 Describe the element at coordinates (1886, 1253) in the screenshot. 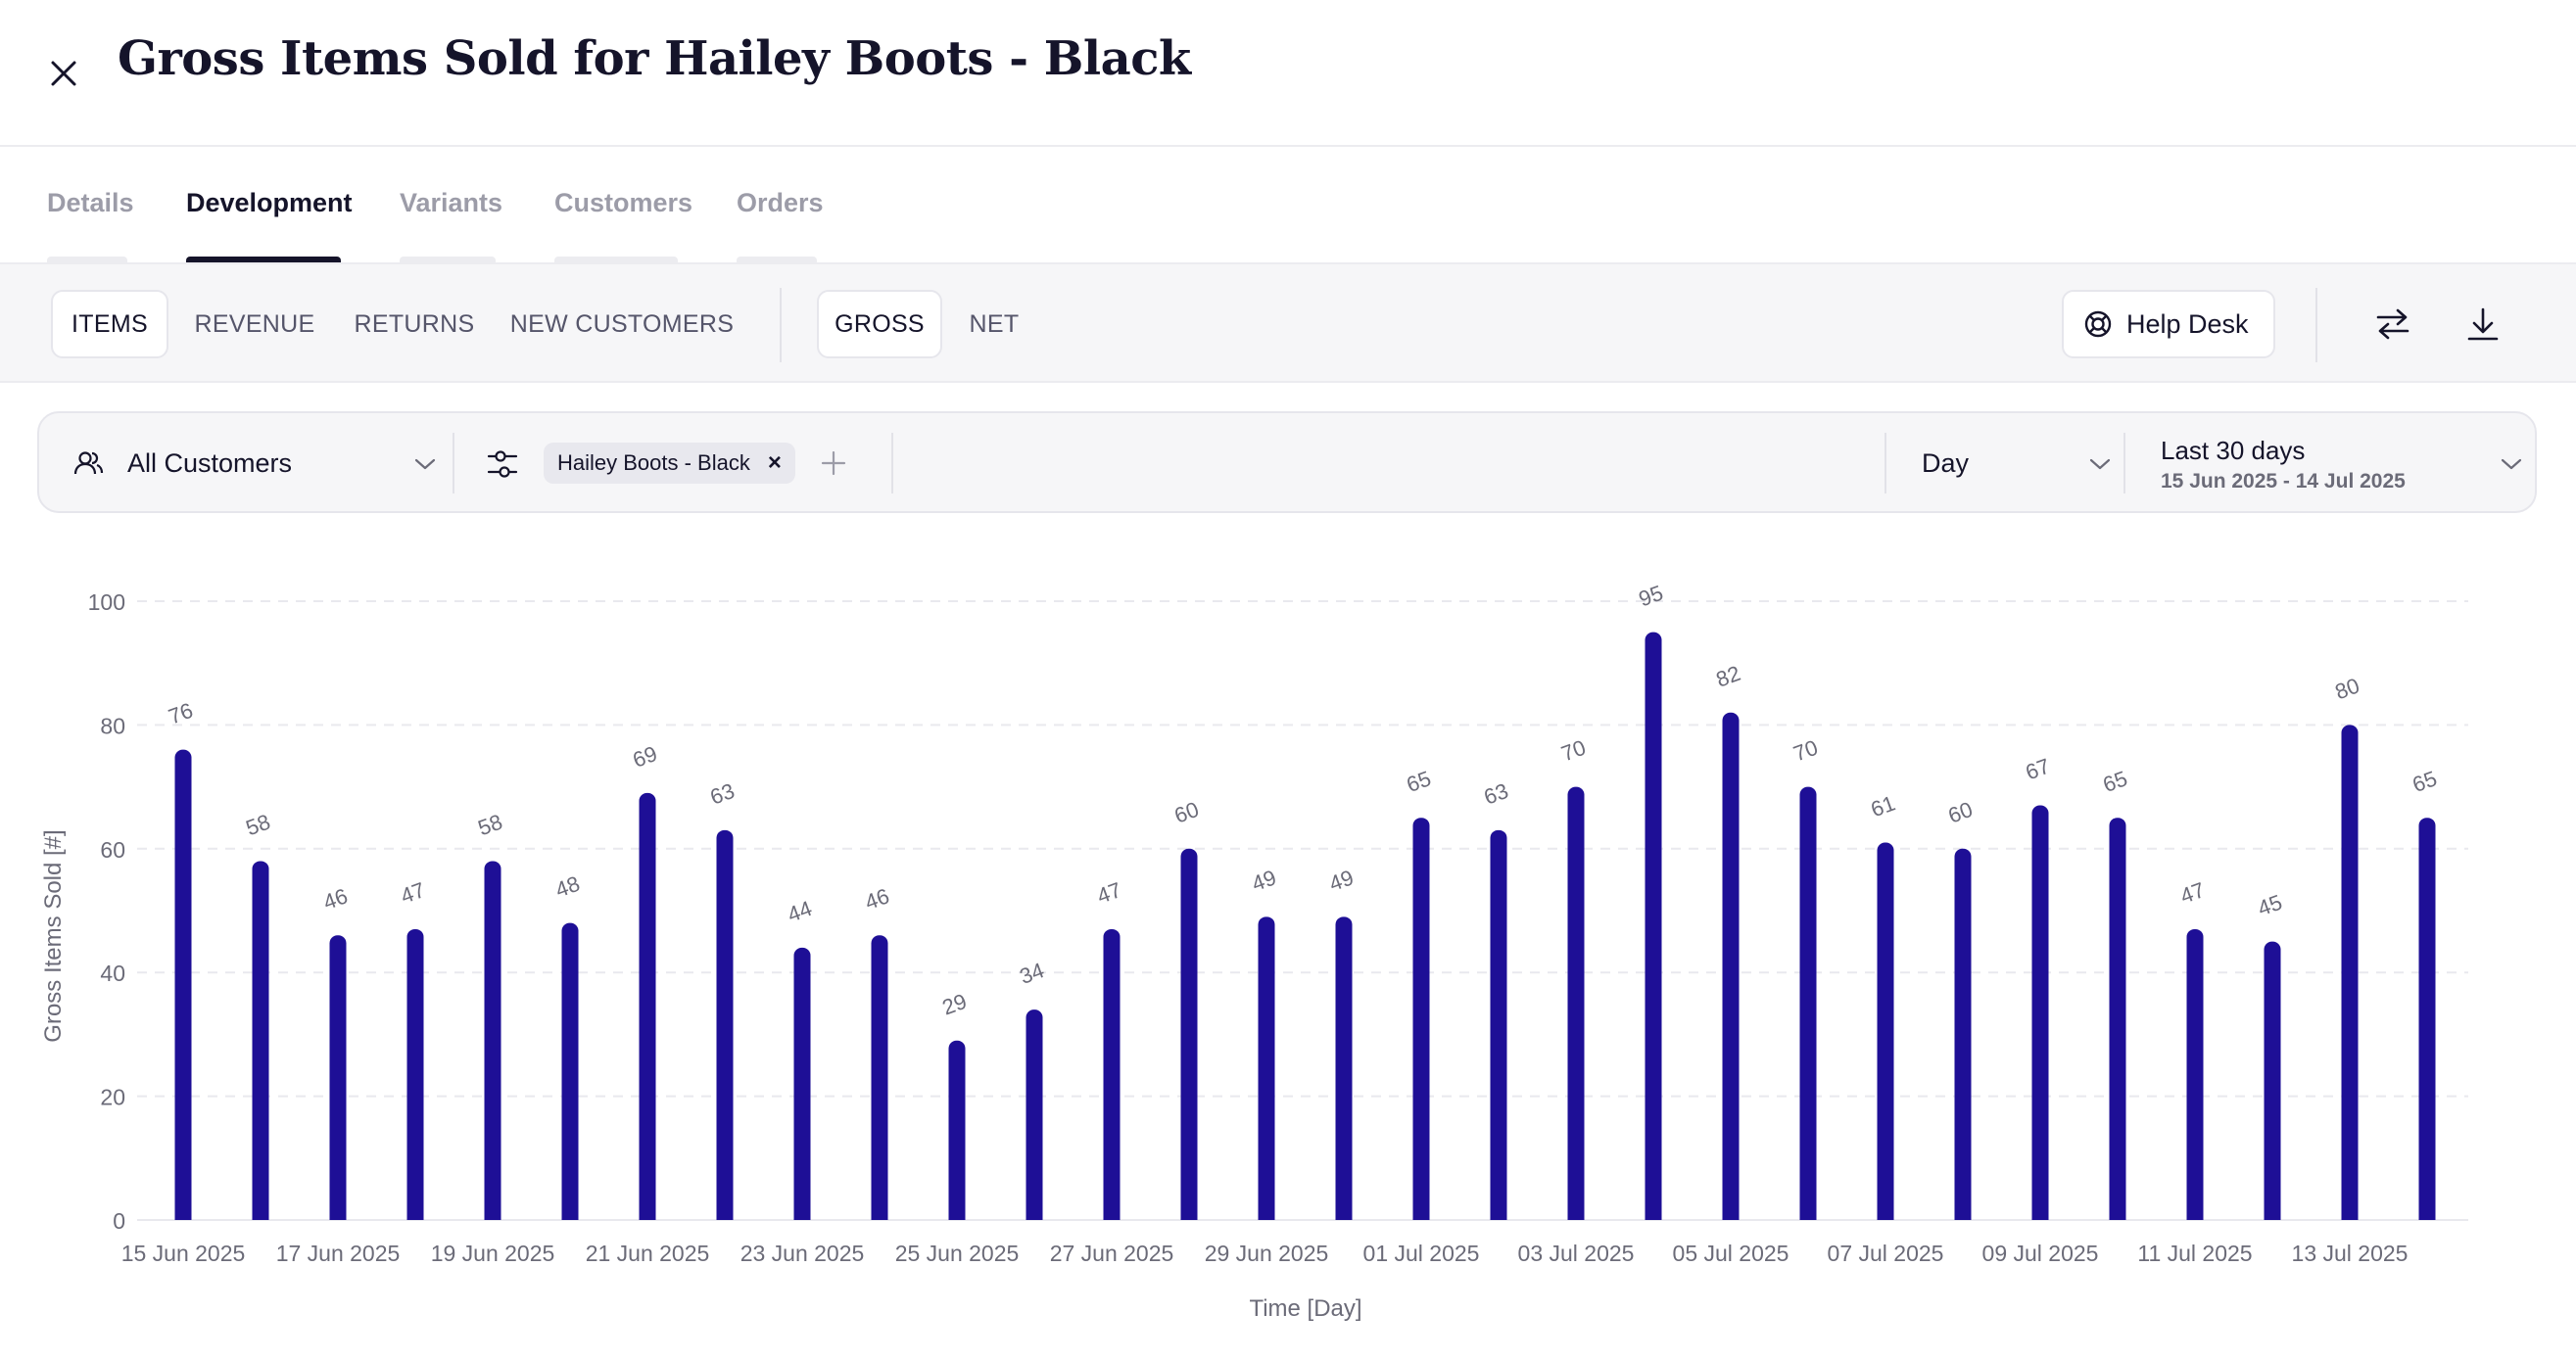

I see `x-tick-label: 07 Jul 2025` at that location.